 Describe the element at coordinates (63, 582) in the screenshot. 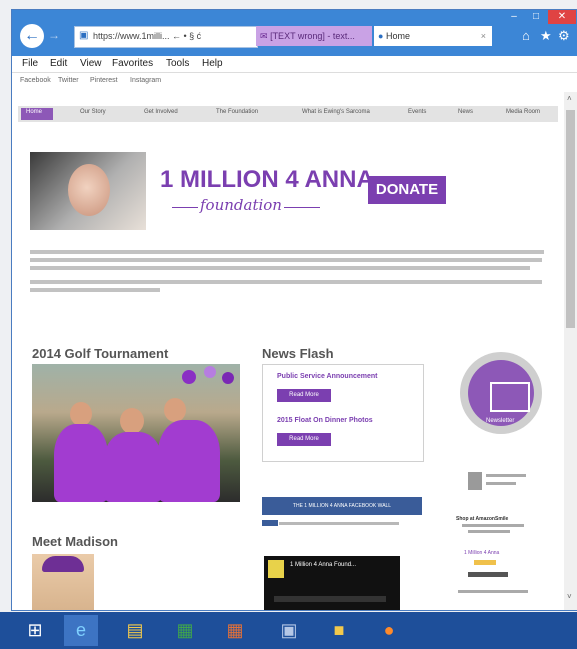

I see `madison-photo` at that location.